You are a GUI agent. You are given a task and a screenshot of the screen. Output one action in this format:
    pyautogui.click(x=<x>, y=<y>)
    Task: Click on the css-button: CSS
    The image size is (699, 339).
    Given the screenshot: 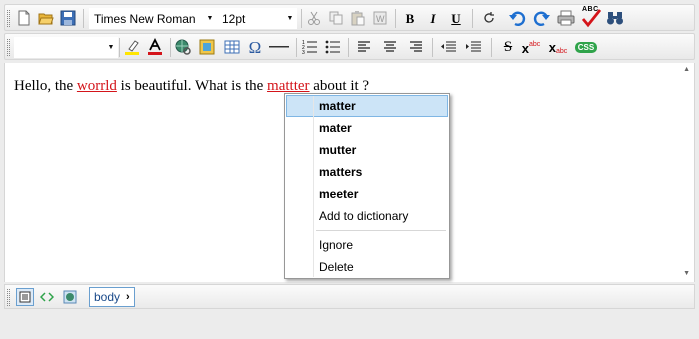 What is the action you would take?
    pyautogui.click(x=586, y=47)
    